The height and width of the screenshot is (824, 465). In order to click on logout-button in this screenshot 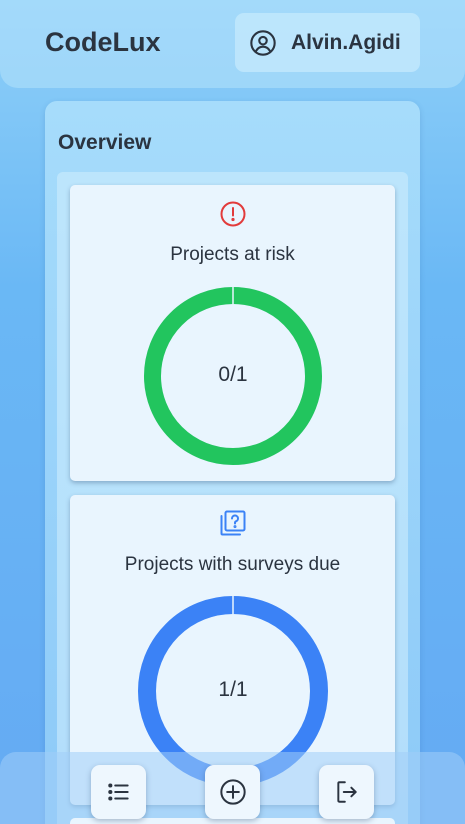, I will do `click(346, 792)`.